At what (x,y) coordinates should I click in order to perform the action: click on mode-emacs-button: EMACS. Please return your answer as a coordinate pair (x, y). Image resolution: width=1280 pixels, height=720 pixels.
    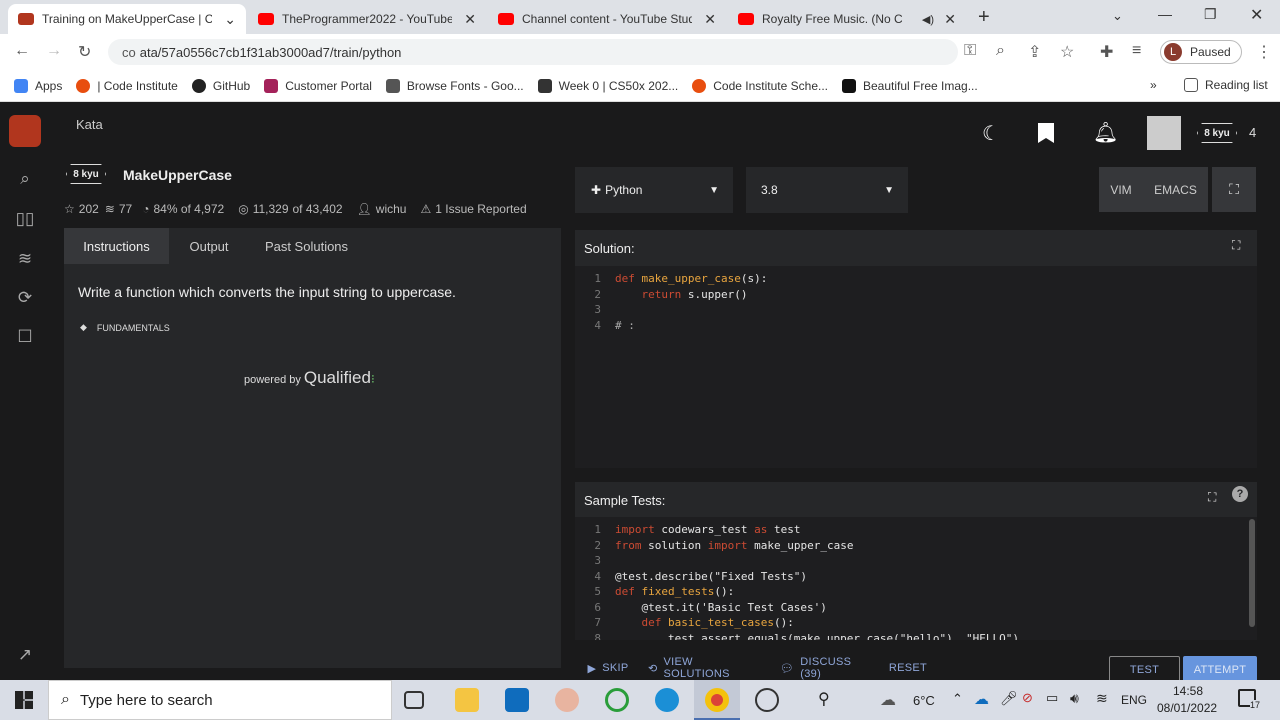
    Looking at the image, I should click on (1175, 189).